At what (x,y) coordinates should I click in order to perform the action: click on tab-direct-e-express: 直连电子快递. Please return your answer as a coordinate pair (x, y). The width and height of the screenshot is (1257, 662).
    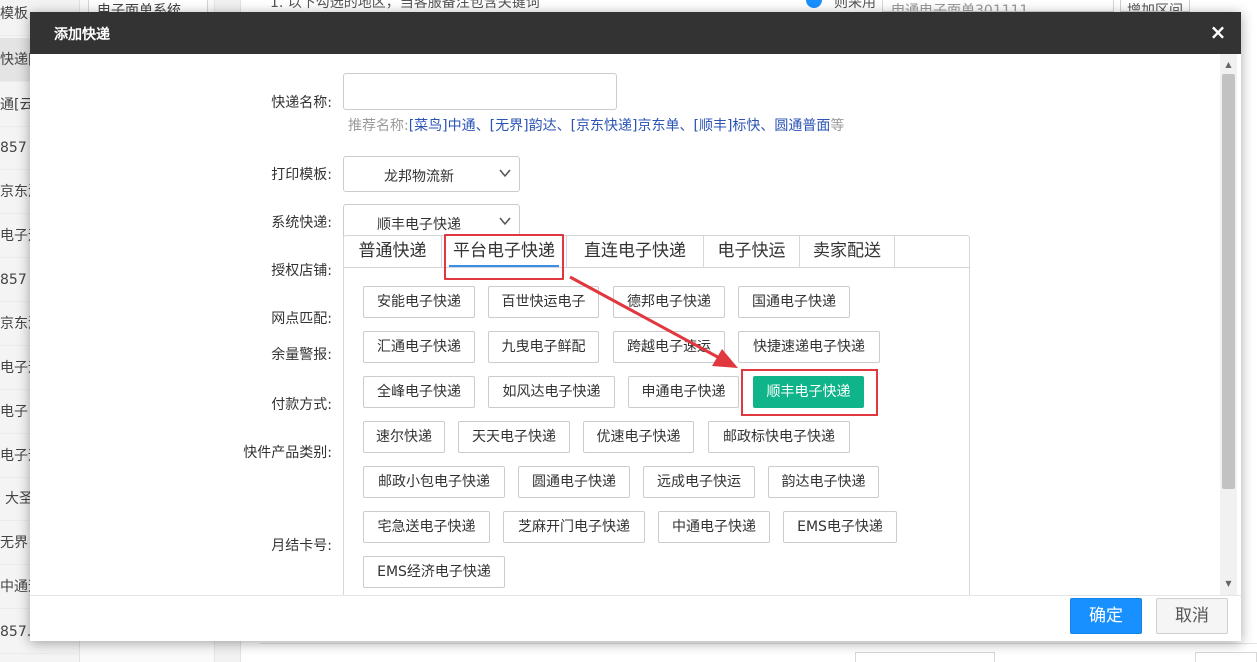
    Looking at the image, I should click on (635, 252).